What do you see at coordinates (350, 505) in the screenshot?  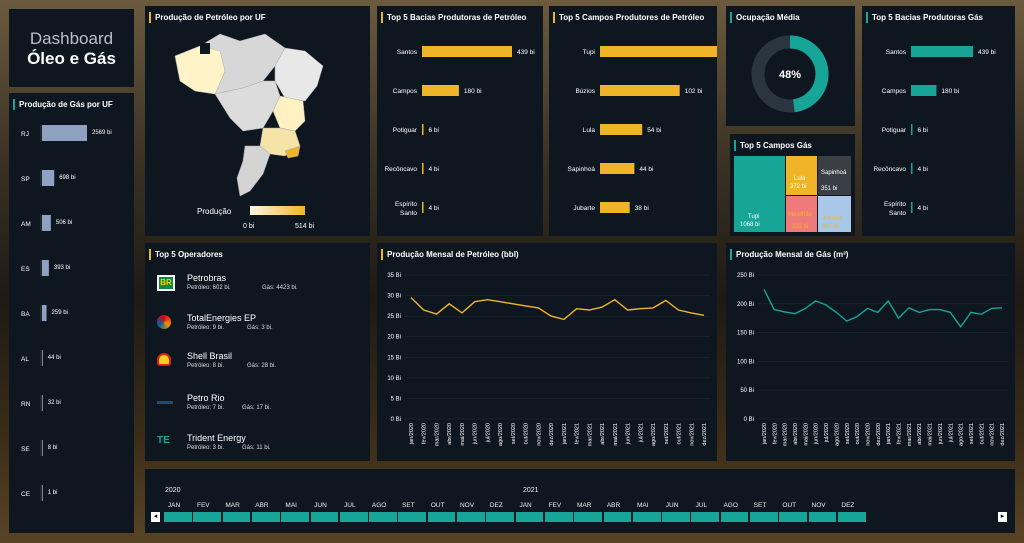 I see `timeline-month-label: JUL` at bounding box center [350, 505].